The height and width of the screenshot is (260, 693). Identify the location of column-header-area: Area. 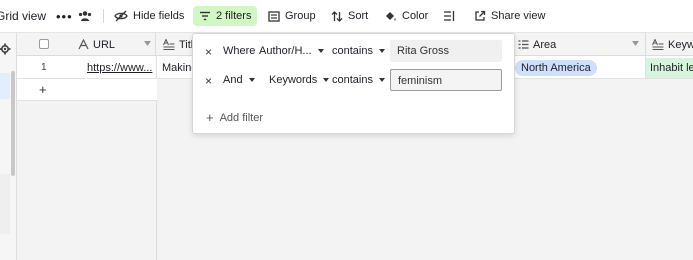
(578, 44).